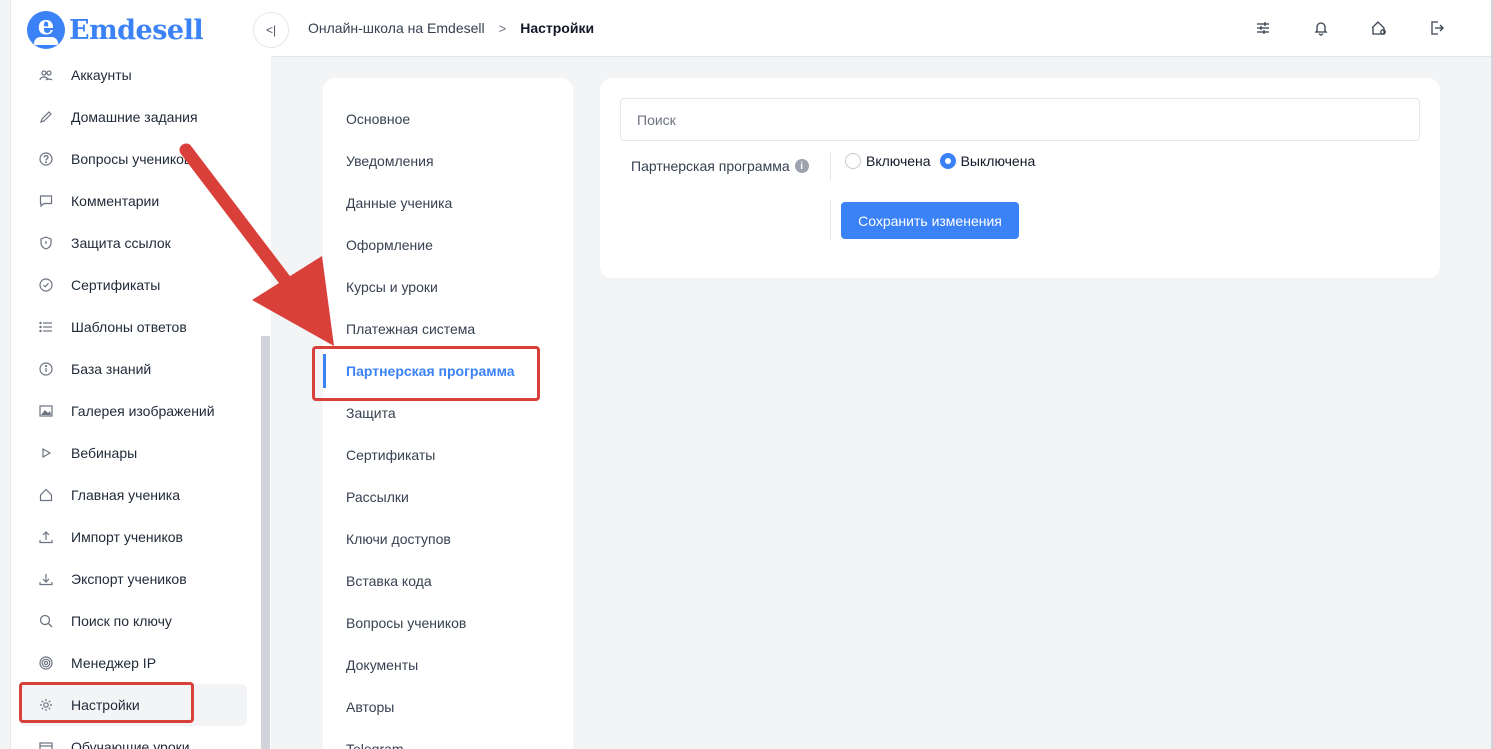  Describe the element at coordinates (873, 28) in the screenshot. I see `topbar: <| Онлайн-школа на Emdesell > Настройки` at that location.